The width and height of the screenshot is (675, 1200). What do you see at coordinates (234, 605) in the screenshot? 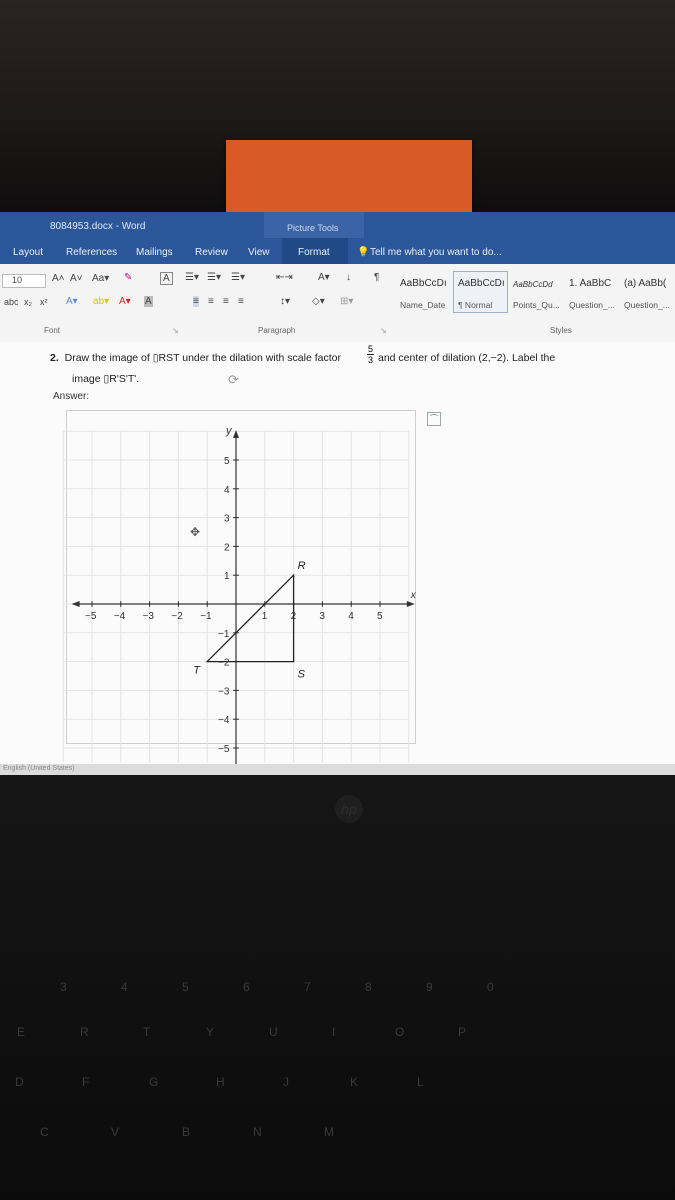
I see `tick-labels: −5 −4 −3 −2 −1 1 2 3 4 554321−1−2−3−4−5` at bounding box center [234, 605].